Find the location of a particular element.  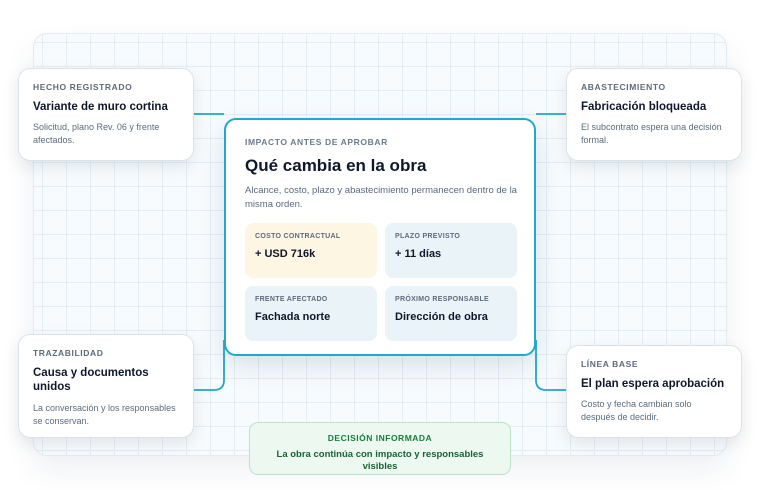

tile-label: PLAZO PREVISTO is located at coordinates (428, 236).